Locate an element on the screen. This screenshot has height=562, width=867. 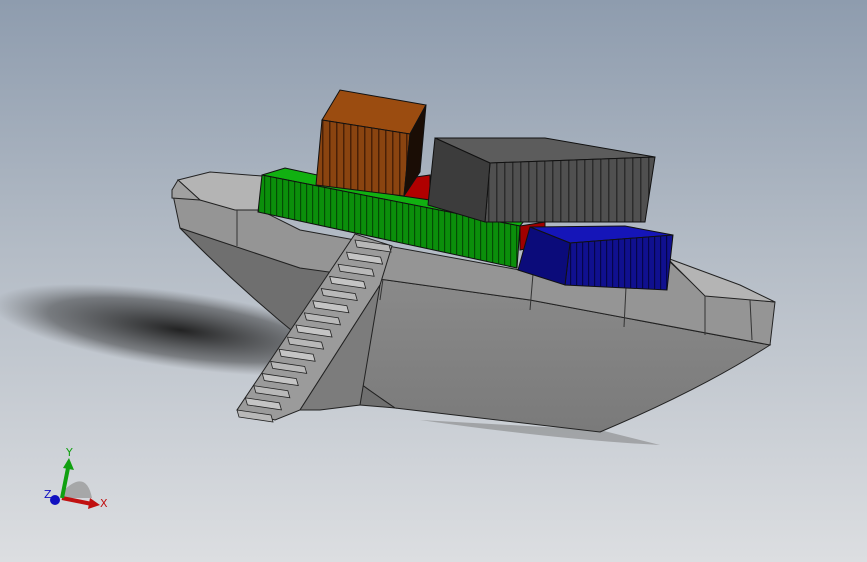
x-axis-arrow is located at coordinates (77, 501).